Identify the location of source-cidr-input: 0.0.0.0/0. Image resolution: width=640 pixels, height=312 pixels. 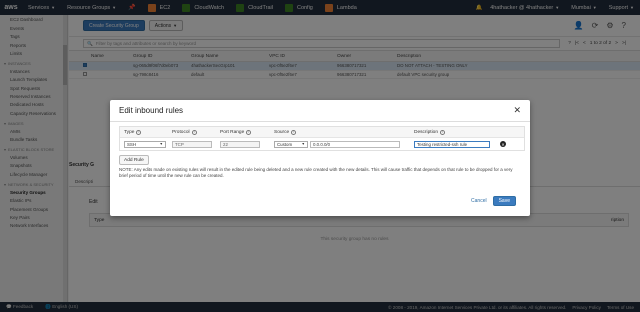
(355, 144).